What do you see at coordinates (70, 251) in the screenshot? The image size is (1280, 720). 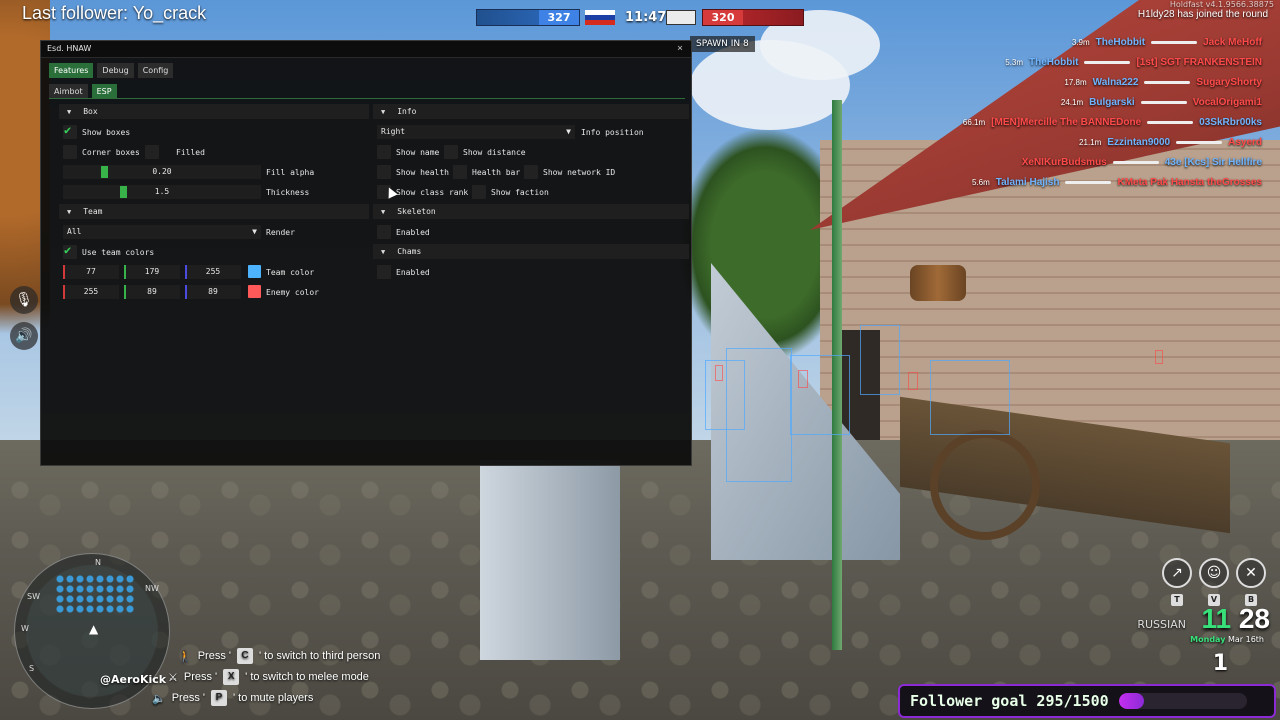 I see `use-team-colors-checkbox` at bounding box center [70, 251].